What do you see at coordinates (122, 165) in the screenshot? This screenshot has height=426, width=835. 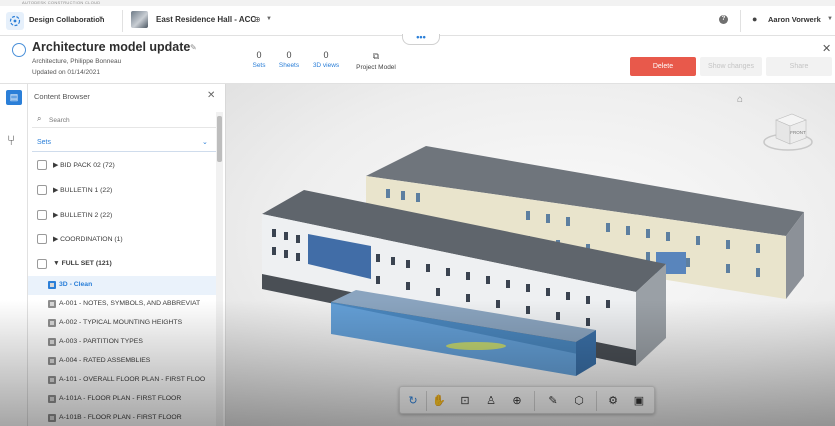 I see `set-item: ▶ BID PACK 02 (72)` at bounding box center [122, 165].